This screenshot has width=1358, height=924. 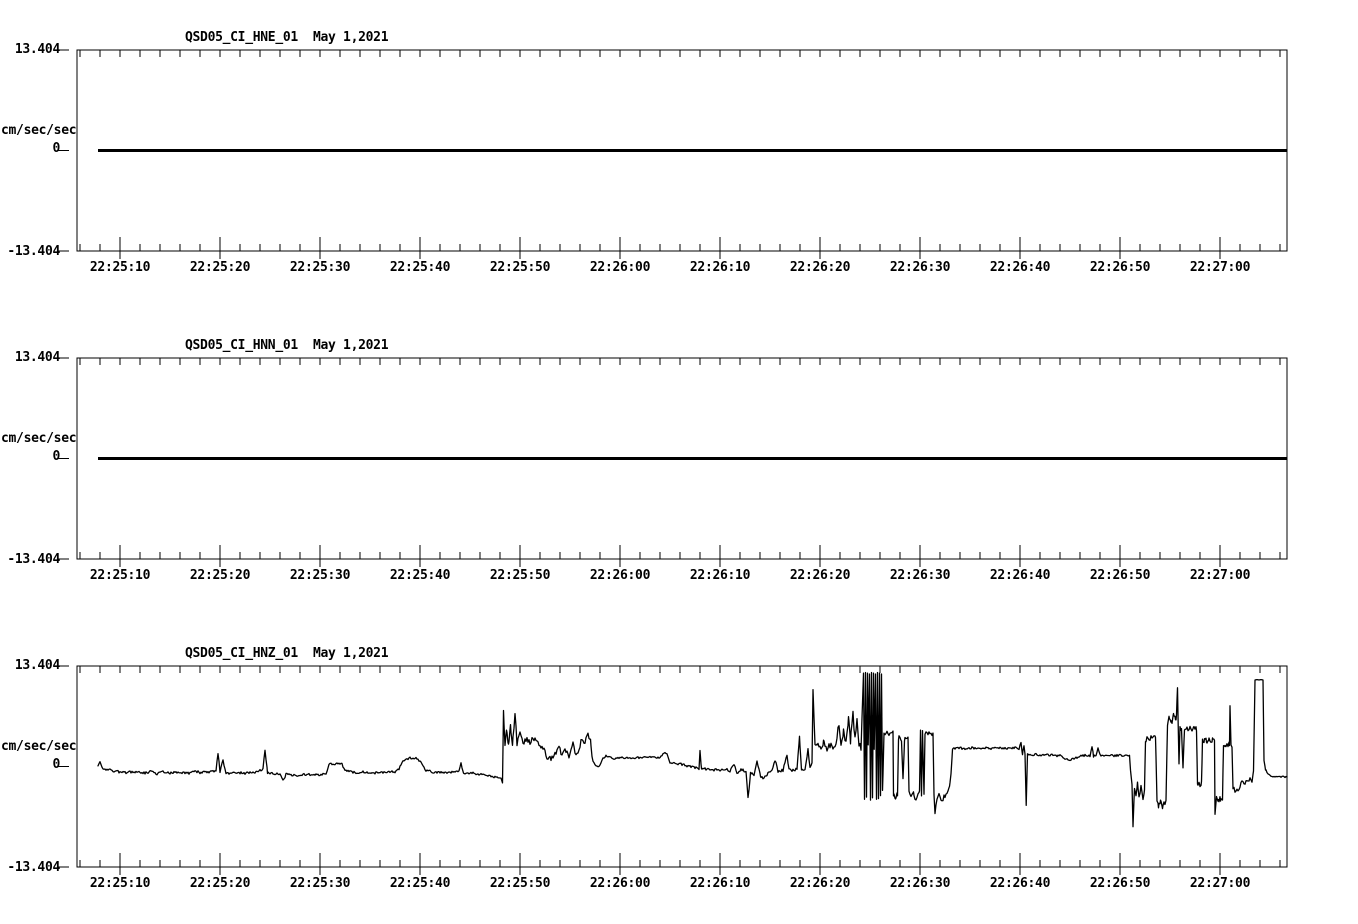 I want to click on waveform-trace-hnz, so click(x=692, y=749).